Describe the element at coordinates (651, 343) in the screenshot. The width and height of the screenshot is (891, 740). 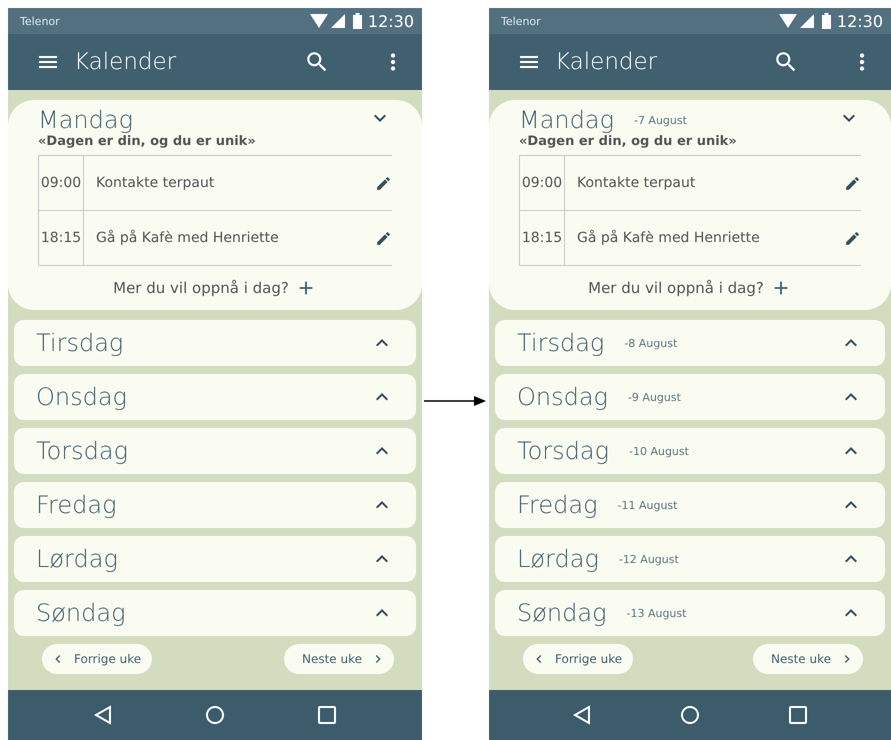
I see `day-date: -8 August` at that location.